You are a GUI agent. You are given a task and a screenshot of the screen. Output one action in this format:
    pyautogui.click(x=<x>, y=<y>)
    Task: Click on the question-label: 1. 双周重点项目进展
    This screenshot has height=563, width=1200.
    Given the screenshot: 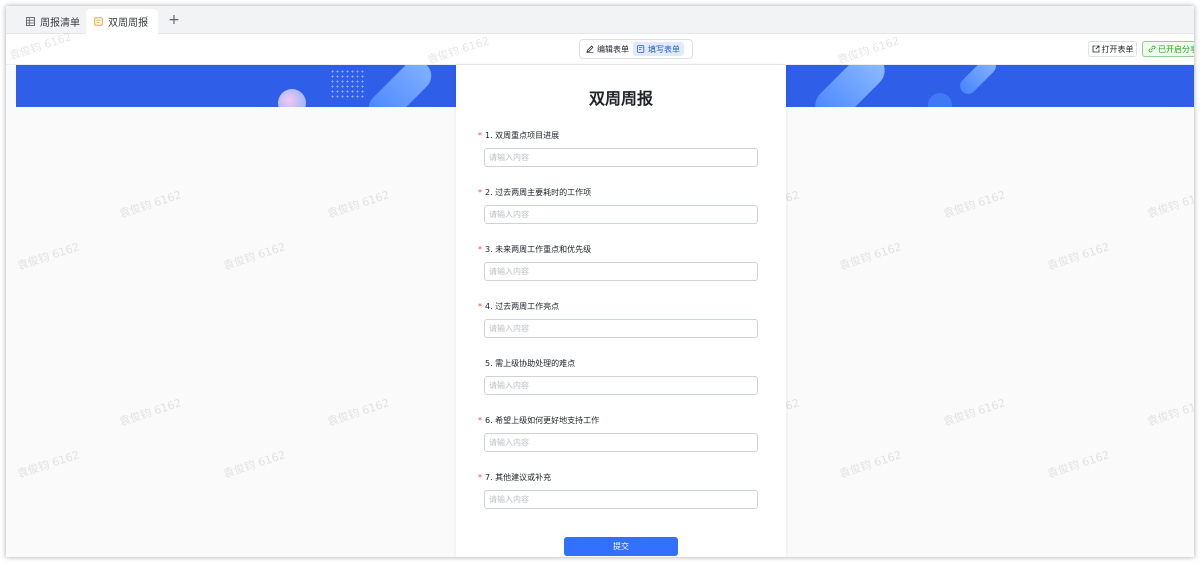 What is the action you would take?
    pyautogui.click(x=522, y=135)
    